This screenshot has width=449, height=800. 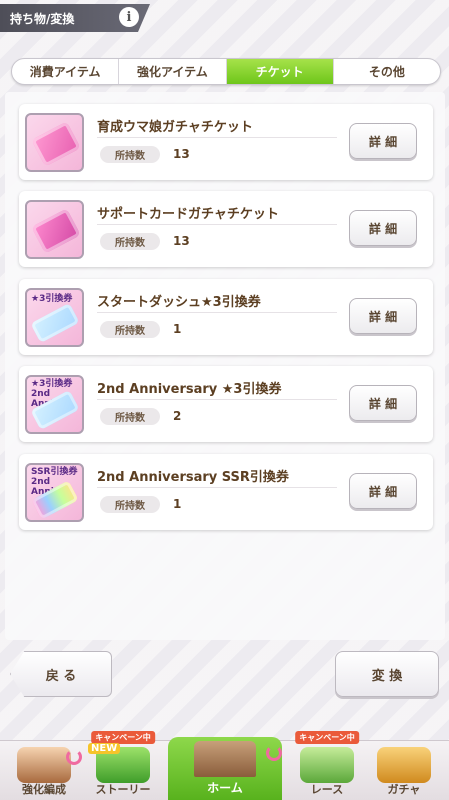 I want to click on list-item: 育成ウマ娘ガチャチケット 所持数 13 詳 細, so click(x=226, y=142).